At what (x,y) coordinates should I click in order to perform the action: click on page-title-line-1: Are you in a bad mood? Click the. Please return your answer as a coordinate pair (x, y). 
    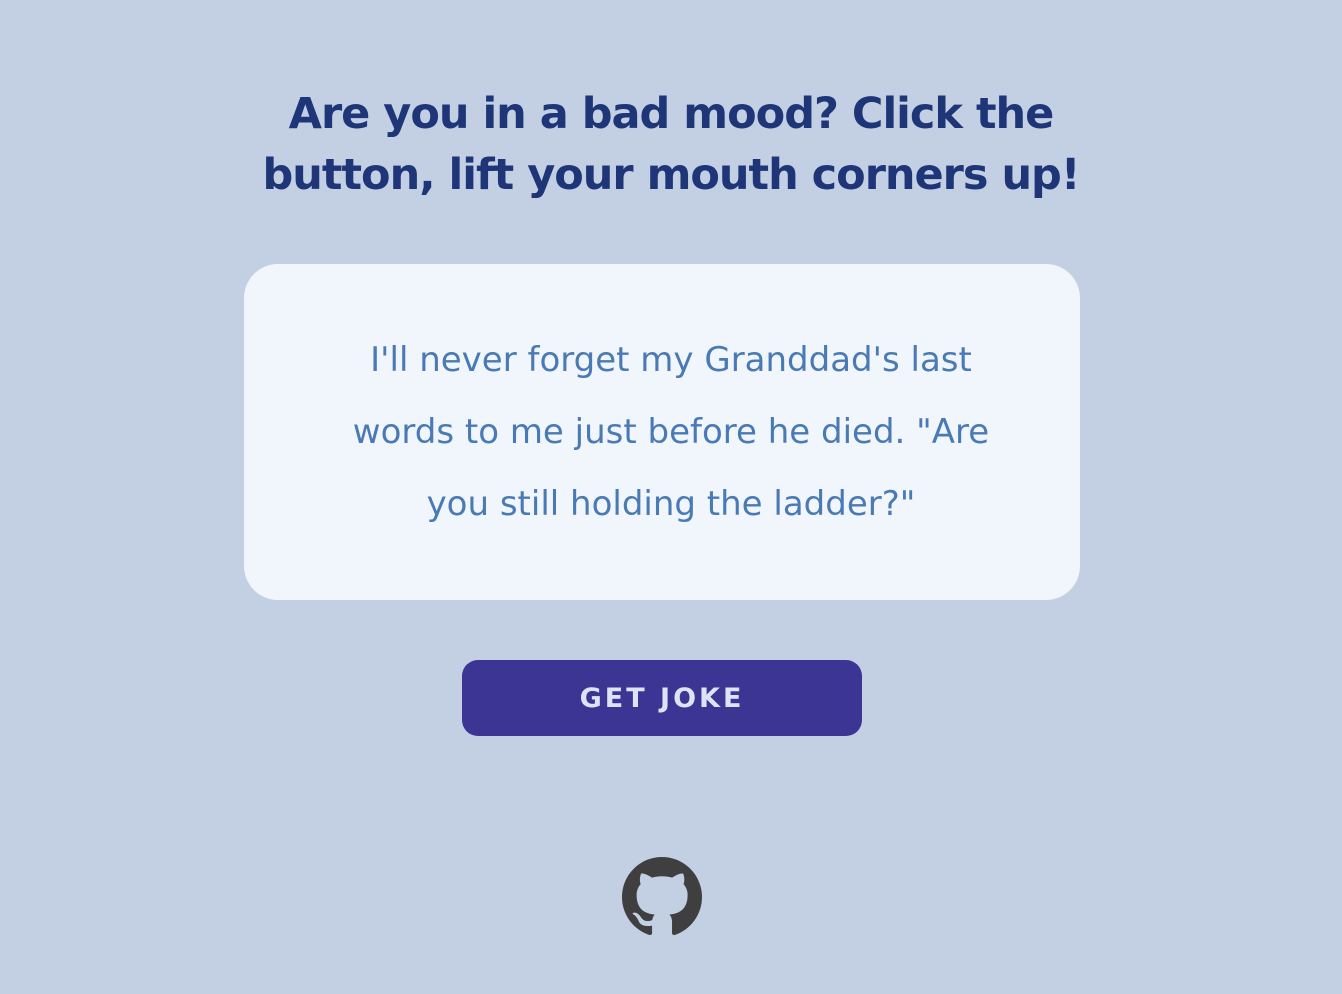
    Looking at the image, I should click on (671, 114).